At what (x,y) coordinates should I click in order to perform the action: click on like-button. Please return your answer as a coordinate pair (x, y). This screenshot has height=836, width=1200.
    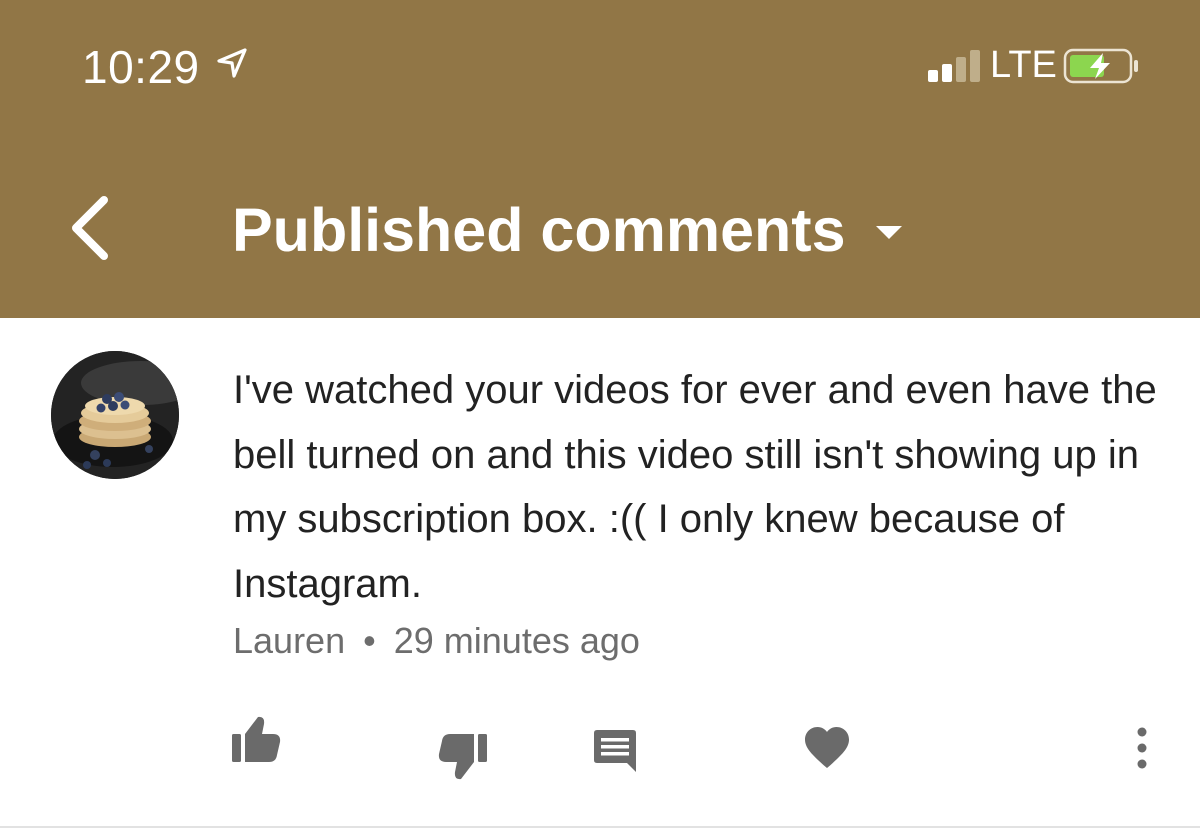
    Looking at the image, I should click on (256, 741).